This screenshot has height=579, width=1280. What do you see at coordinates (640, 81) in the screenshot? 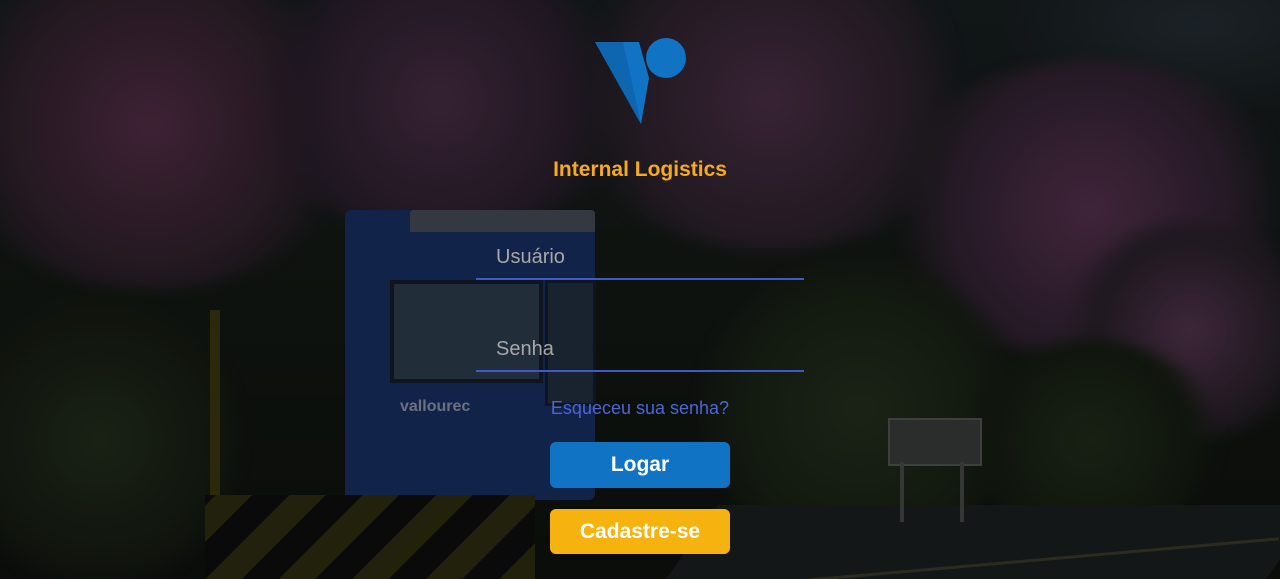
I see `vallourec-logo-icon` at bounding box center [640, 81].